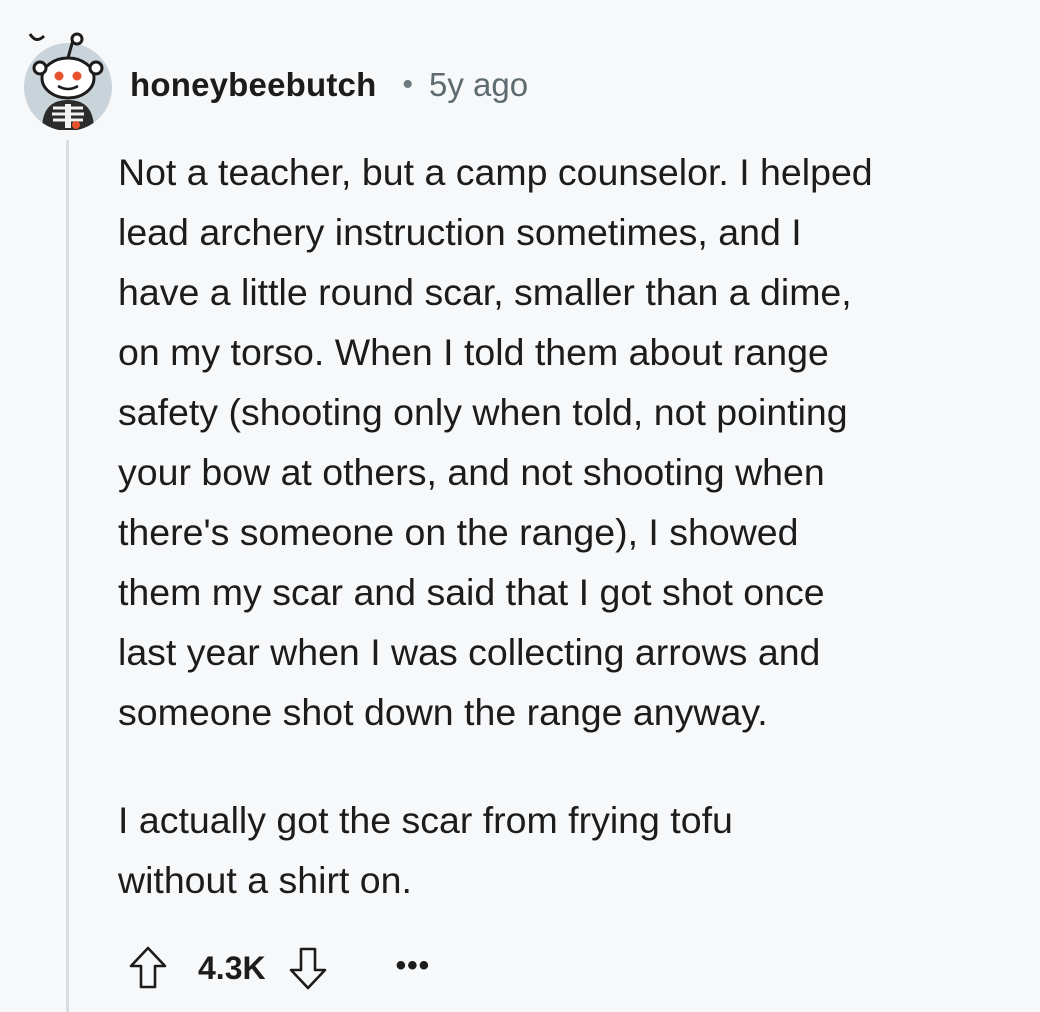 The image size is (1040, 1012). Describe the element at coordinates (413, 968) in the screenshot. I see `more-options-button: •••` at that location.